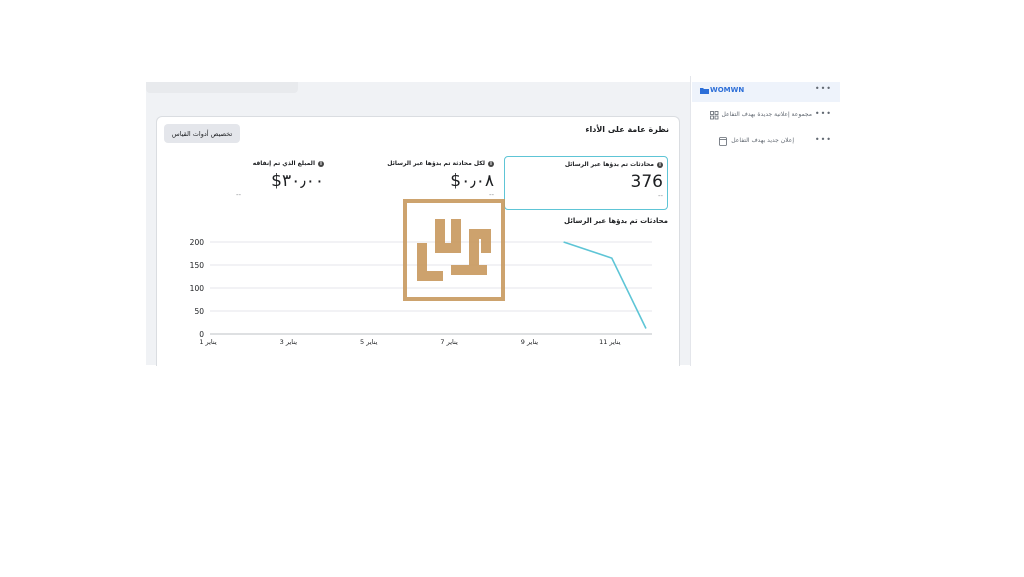 This screenshot has width=1024, height=577. I want to click on metric-value: $٠٫٠٨, so click(472, 181).